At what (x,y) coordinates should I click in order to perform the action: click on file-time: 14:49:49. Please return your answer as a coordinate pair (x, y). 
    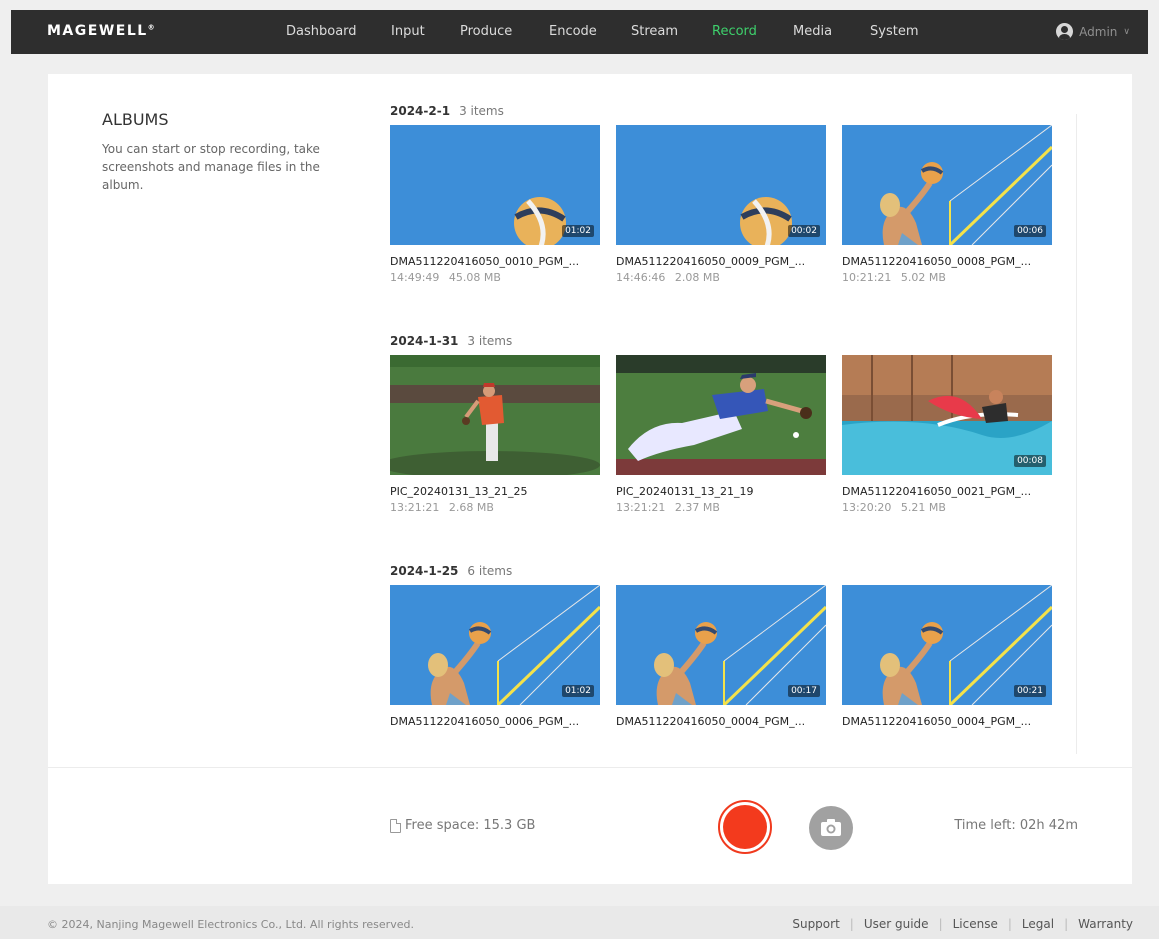
    Looking at the image, I should click on (415, 277).